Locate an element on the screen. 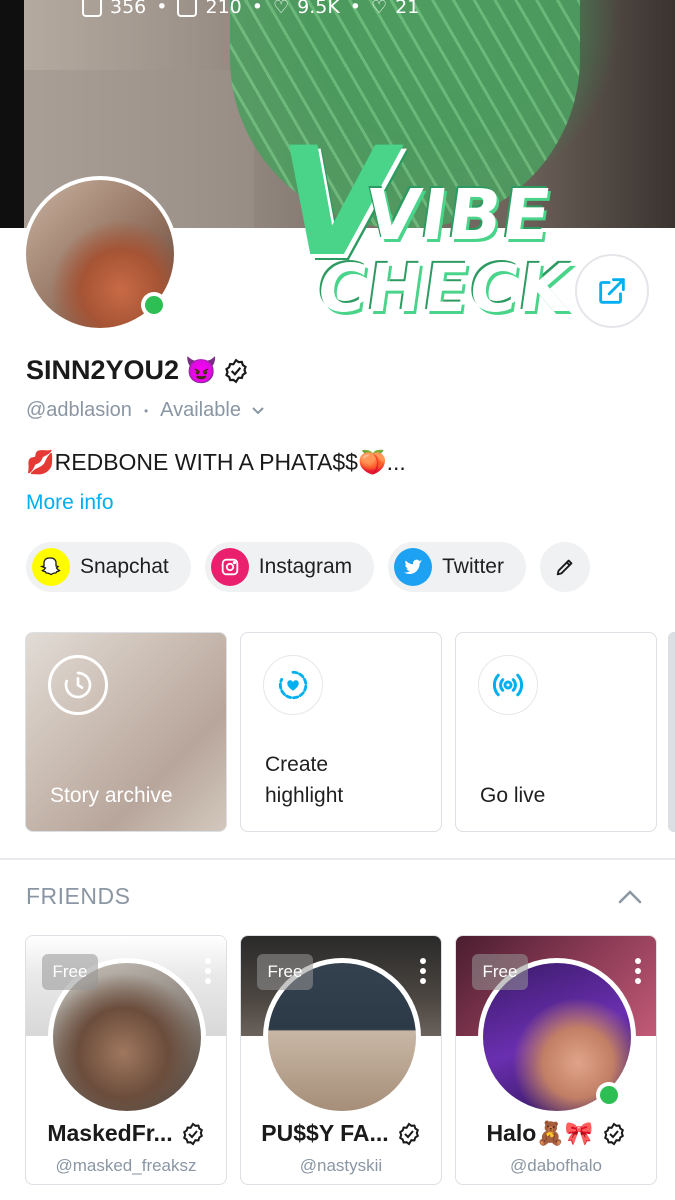 The height and width of the screenshot is (1200, 675). status-selector: Available is located at coordinates (212, 410).